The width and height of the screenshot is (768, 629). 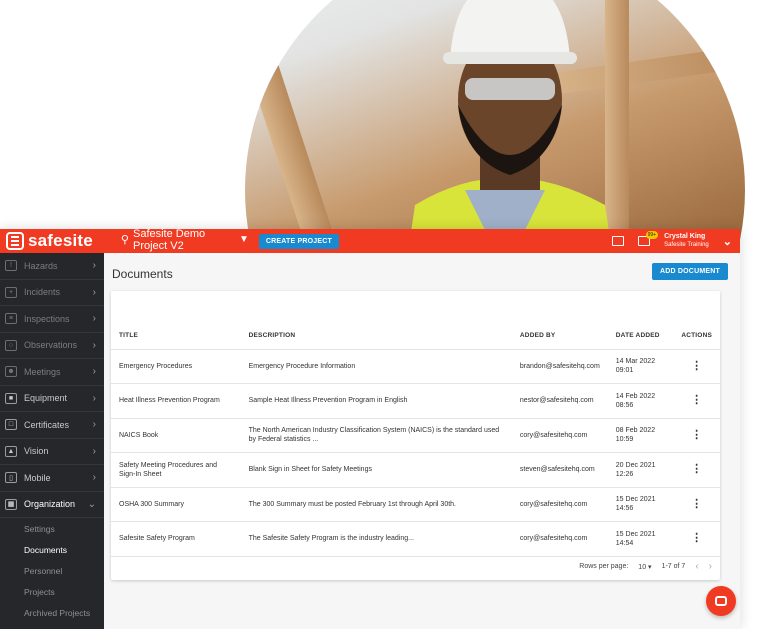 What do you see at coordinates (696, 320) in the screenshot?
I see `column-header-actions: ACTIONS` at bounding box center [696, 320].